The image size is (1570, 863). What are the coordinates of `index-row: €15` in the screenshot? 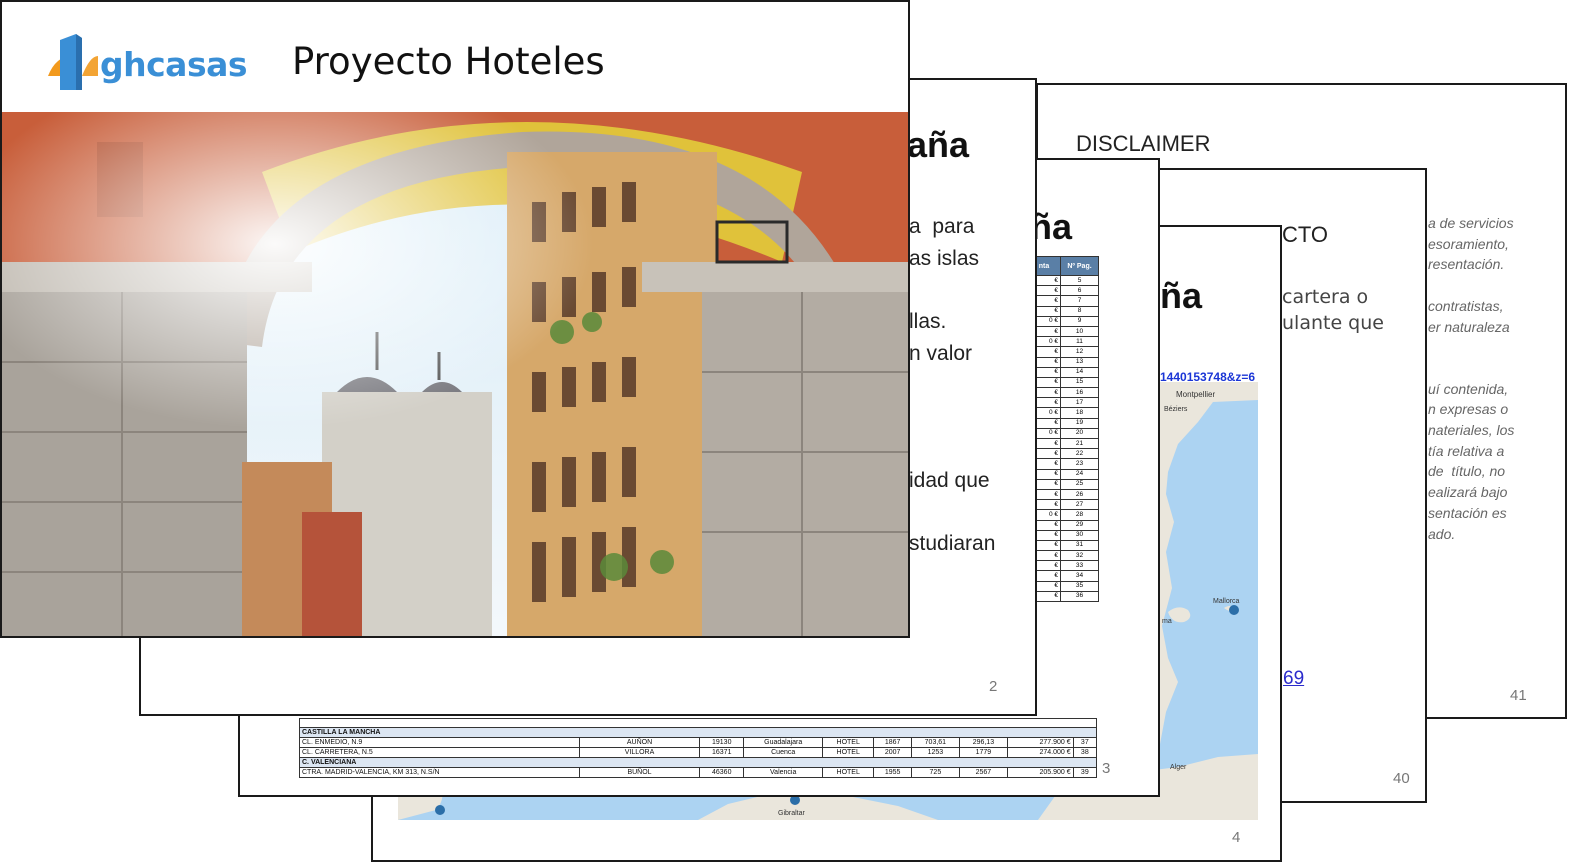 It's located at (1063, 382).